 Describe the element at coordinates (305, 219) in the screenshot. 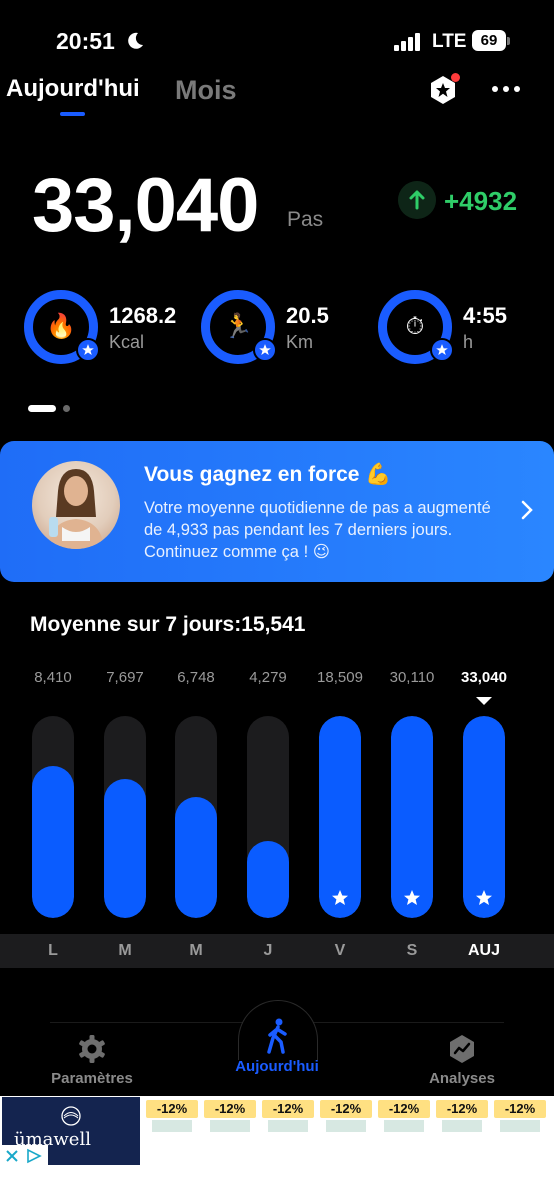

I see `step-unit: Pas` at that location.